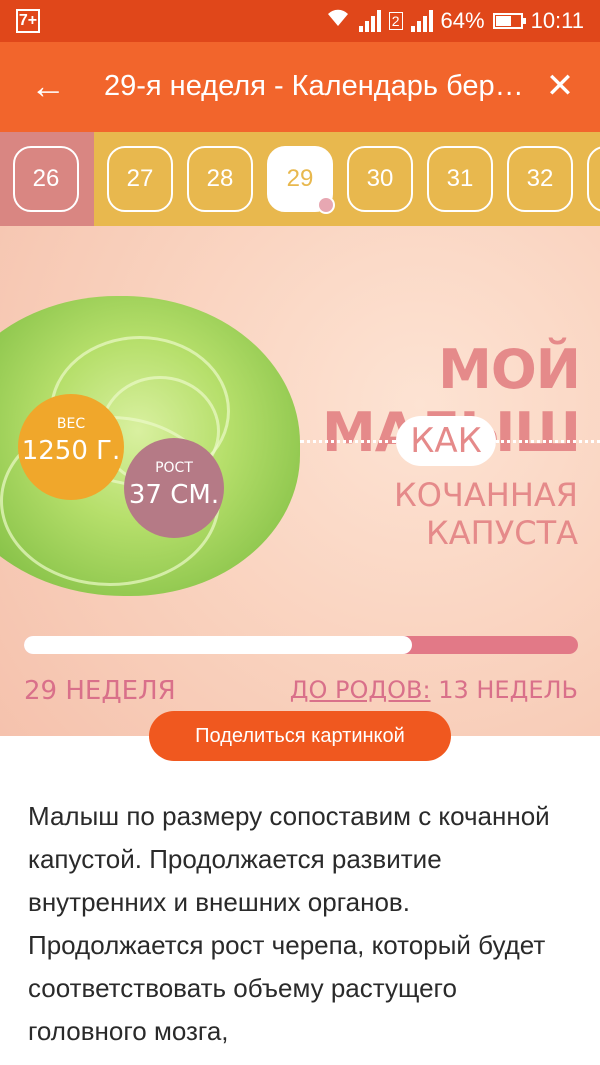 The width and height of the screenshot is (600, 1065). I want to click on week-number: 29, so click(300, 178).